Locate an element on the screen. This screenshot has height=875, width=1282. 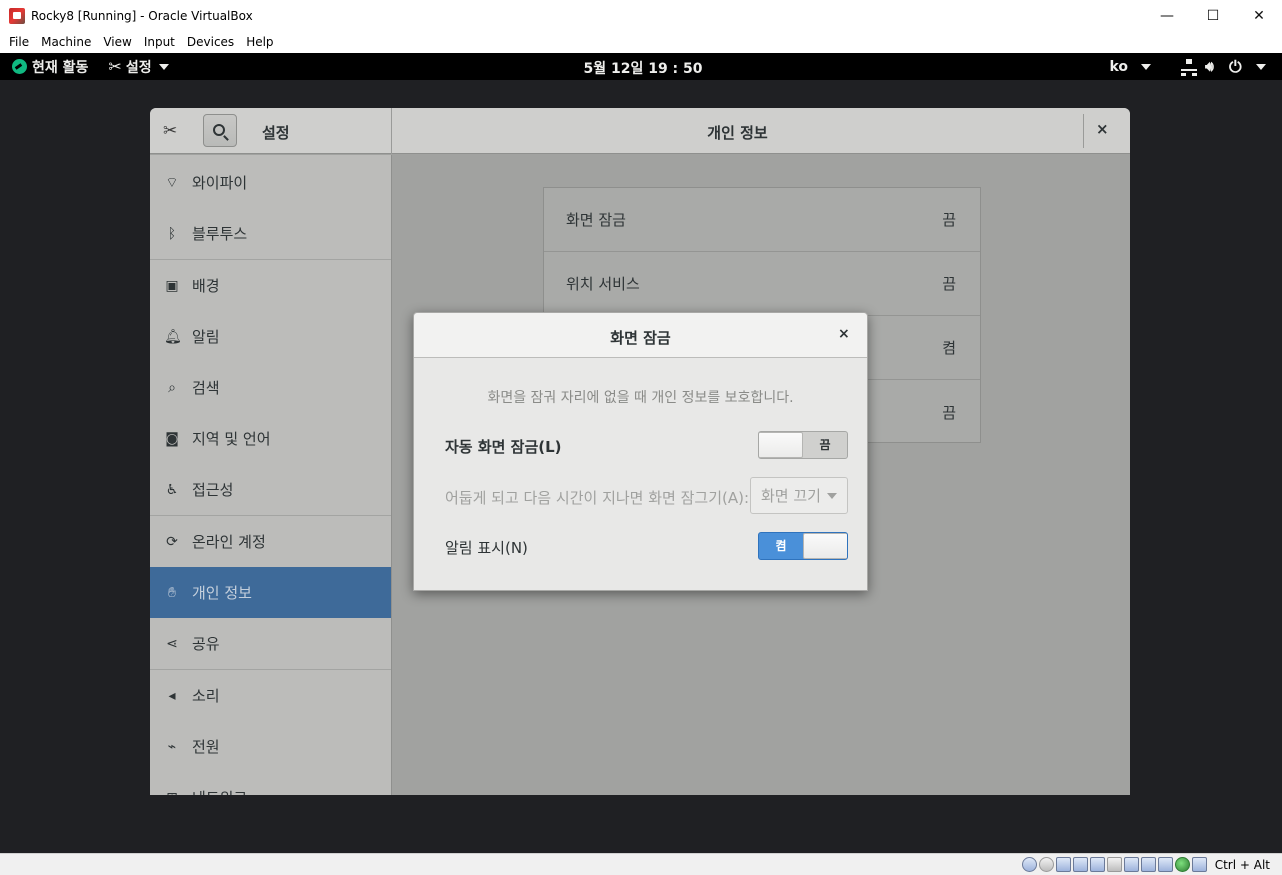
shared-folders-icon is located at coordinates (1114, 864).